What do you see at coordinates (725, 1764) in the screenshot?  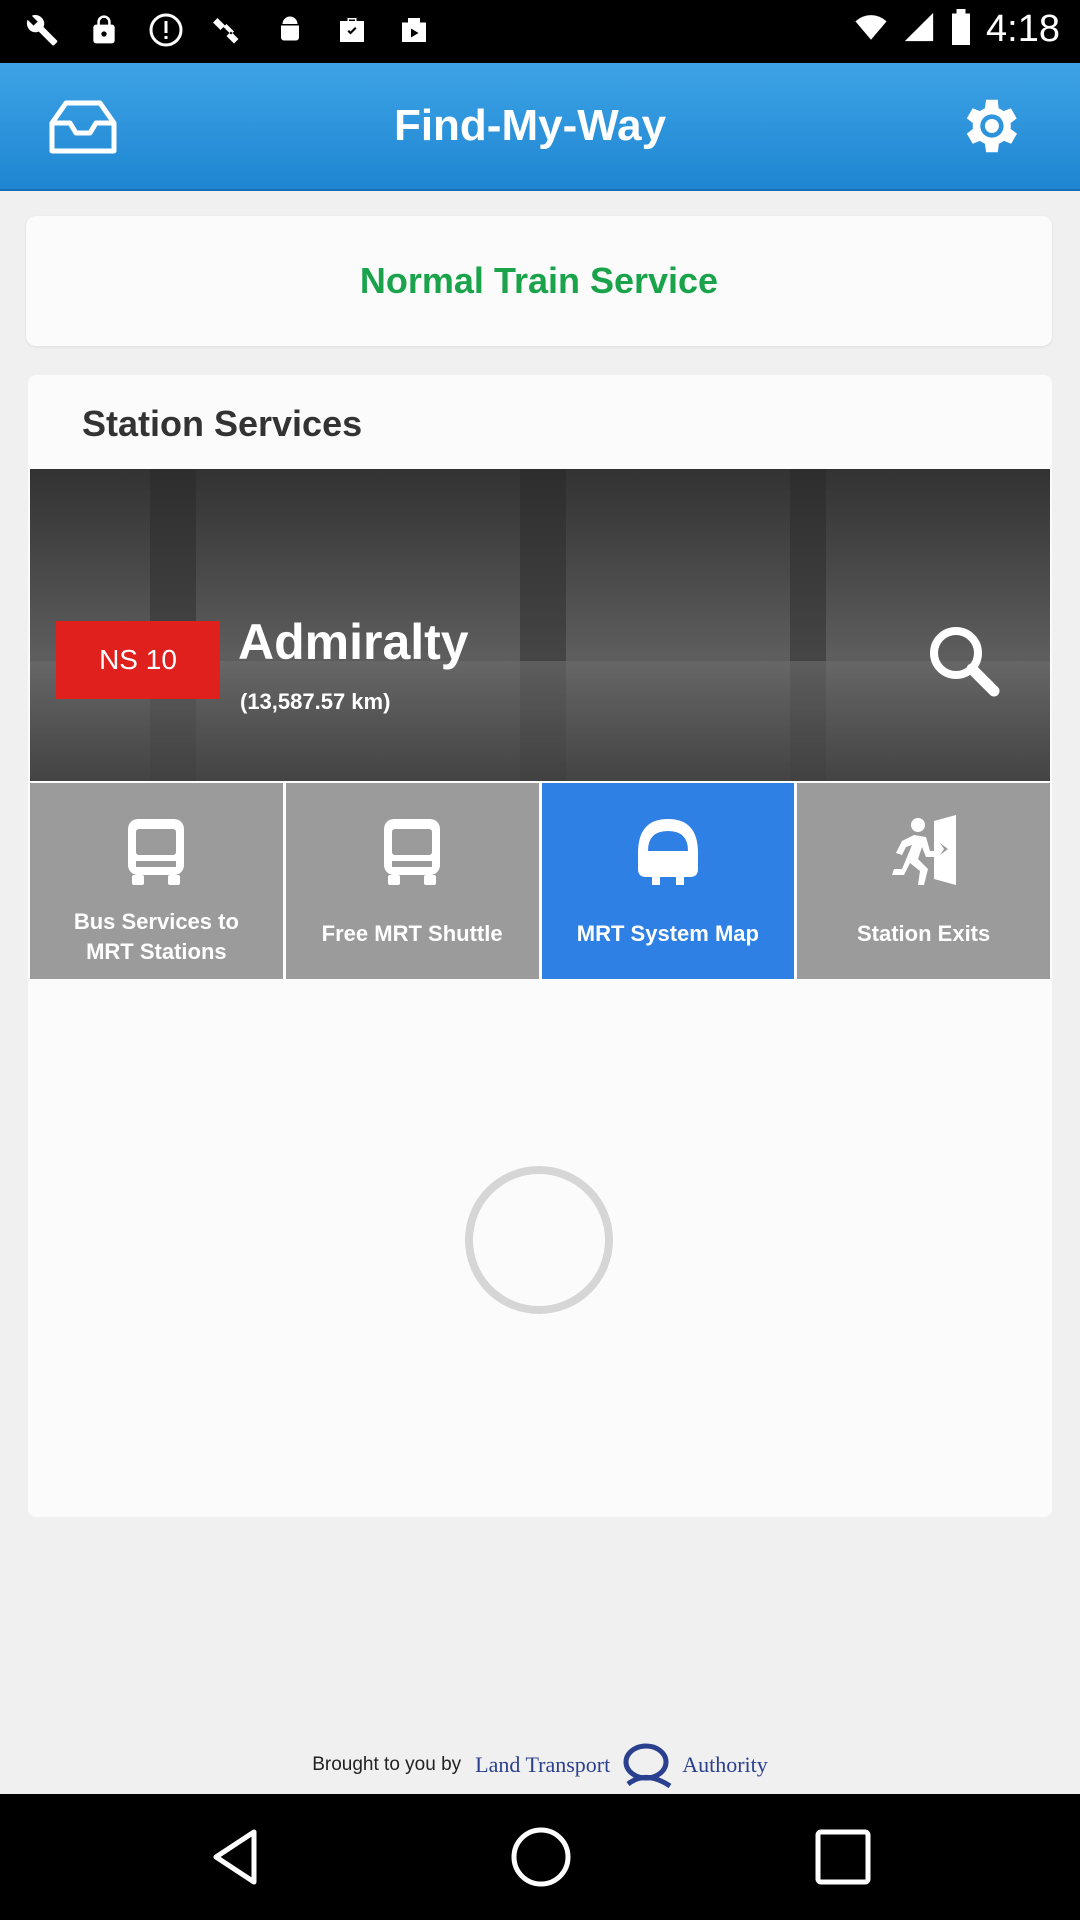 I see `lta-logo-right: Authority` at bounding box center [725, 1764].